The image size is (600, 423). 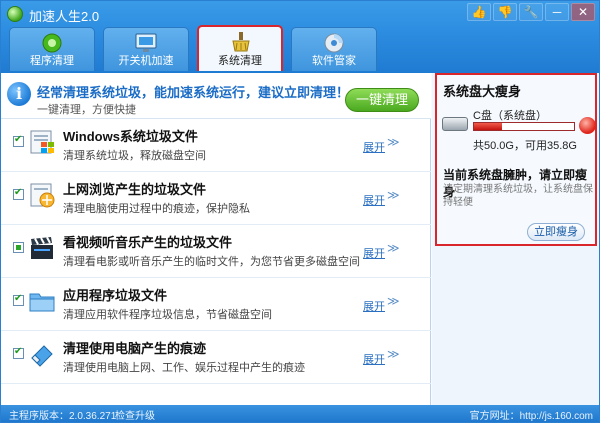 I want to click on windows-files-icon, so click(x=42, y=142).